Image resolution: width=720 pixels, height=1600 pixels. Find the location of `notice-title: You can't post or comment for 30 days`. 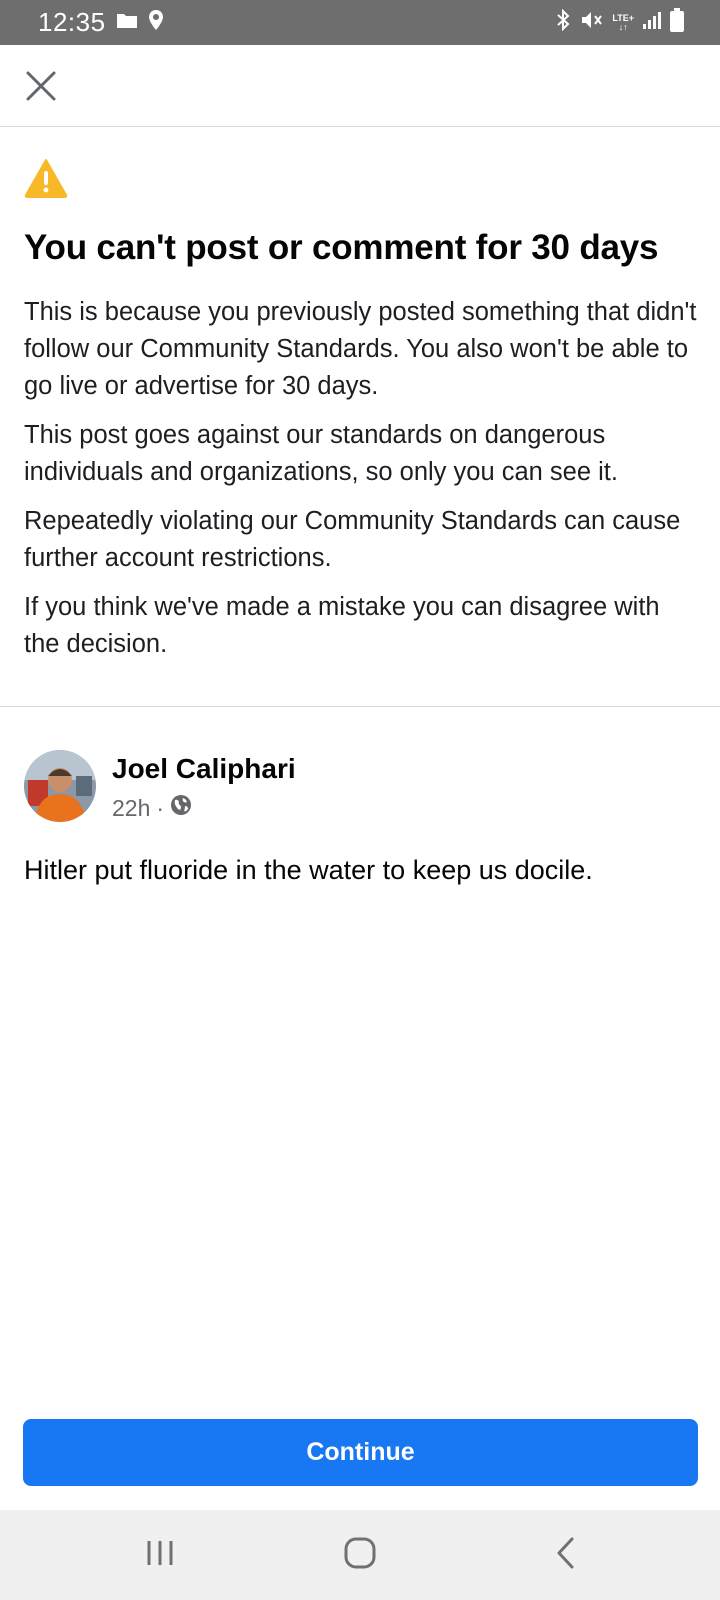

notice-title: You can't post or comment for 30 days is located at coordinates (341, 247).